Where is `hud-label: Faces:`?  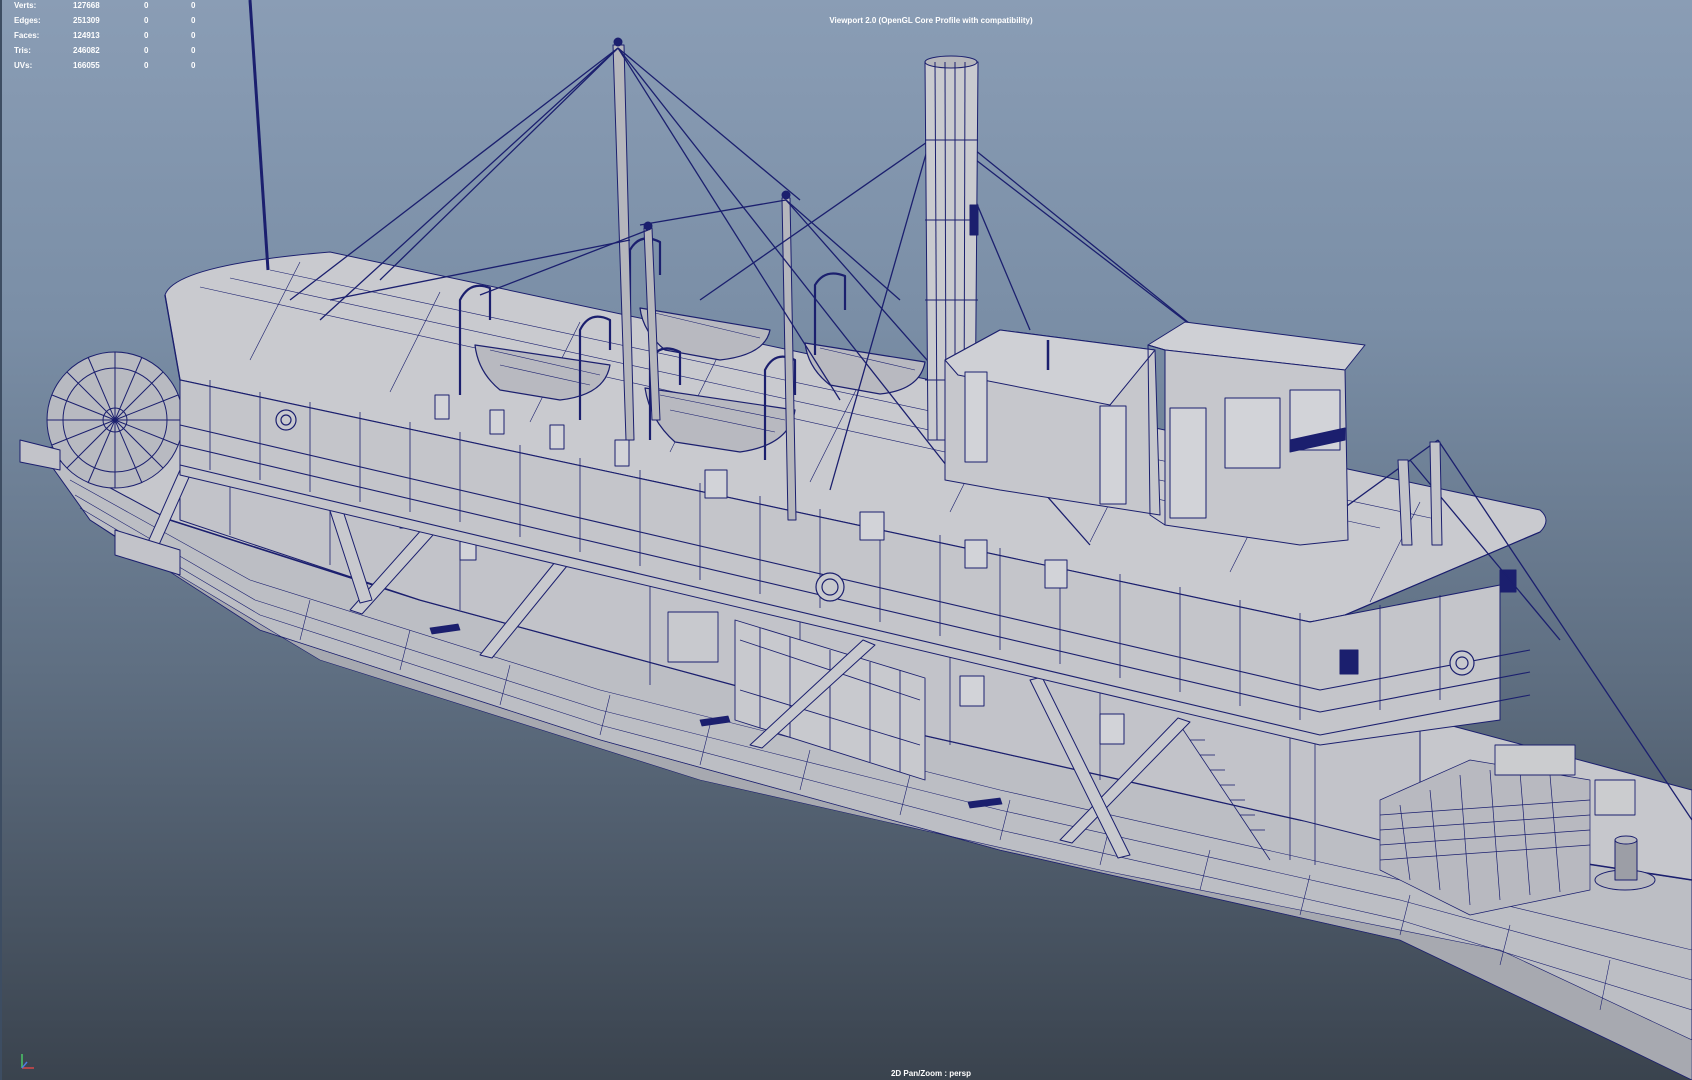 hud-label: Faces: is located at coordinates (27, 35).